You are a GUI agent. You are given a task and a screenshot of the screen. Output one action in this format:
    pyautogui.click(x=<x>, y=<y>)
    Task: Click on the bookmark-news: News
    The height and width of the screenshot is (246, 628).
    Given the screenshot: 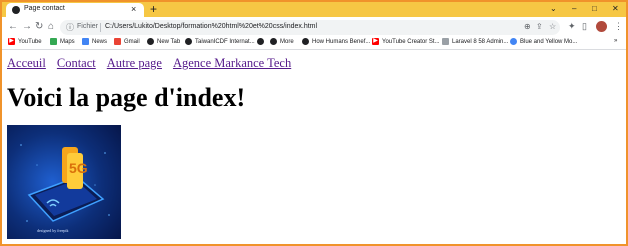 What is the action you would take?
    pyautogui.click(x=94, y=41)
    